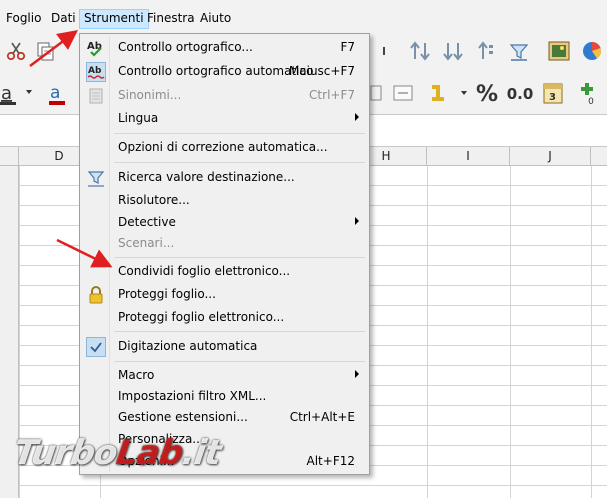 The height and width of the screenshot is (498, 607). I want to click on annotation-arrow-strumenti, so click(53, 48).